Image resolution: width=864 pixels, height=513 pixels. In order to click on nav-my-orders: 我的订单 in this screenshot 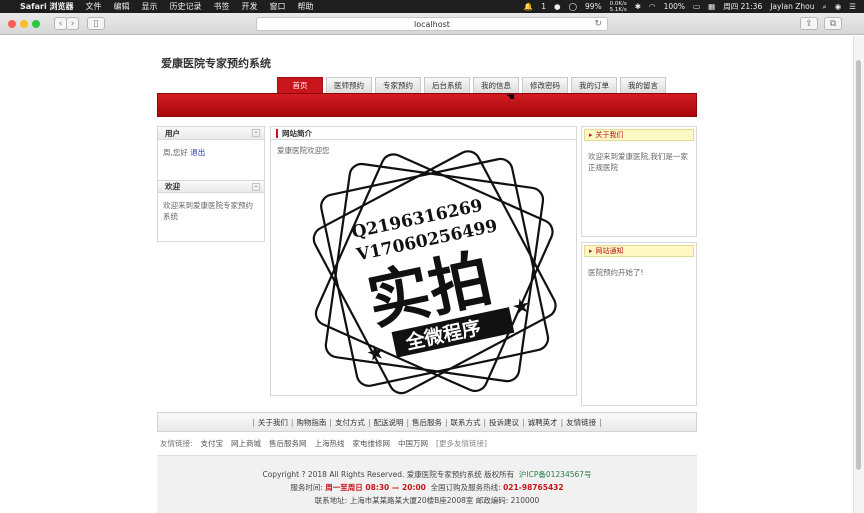, I will do `click(594, 85)`.